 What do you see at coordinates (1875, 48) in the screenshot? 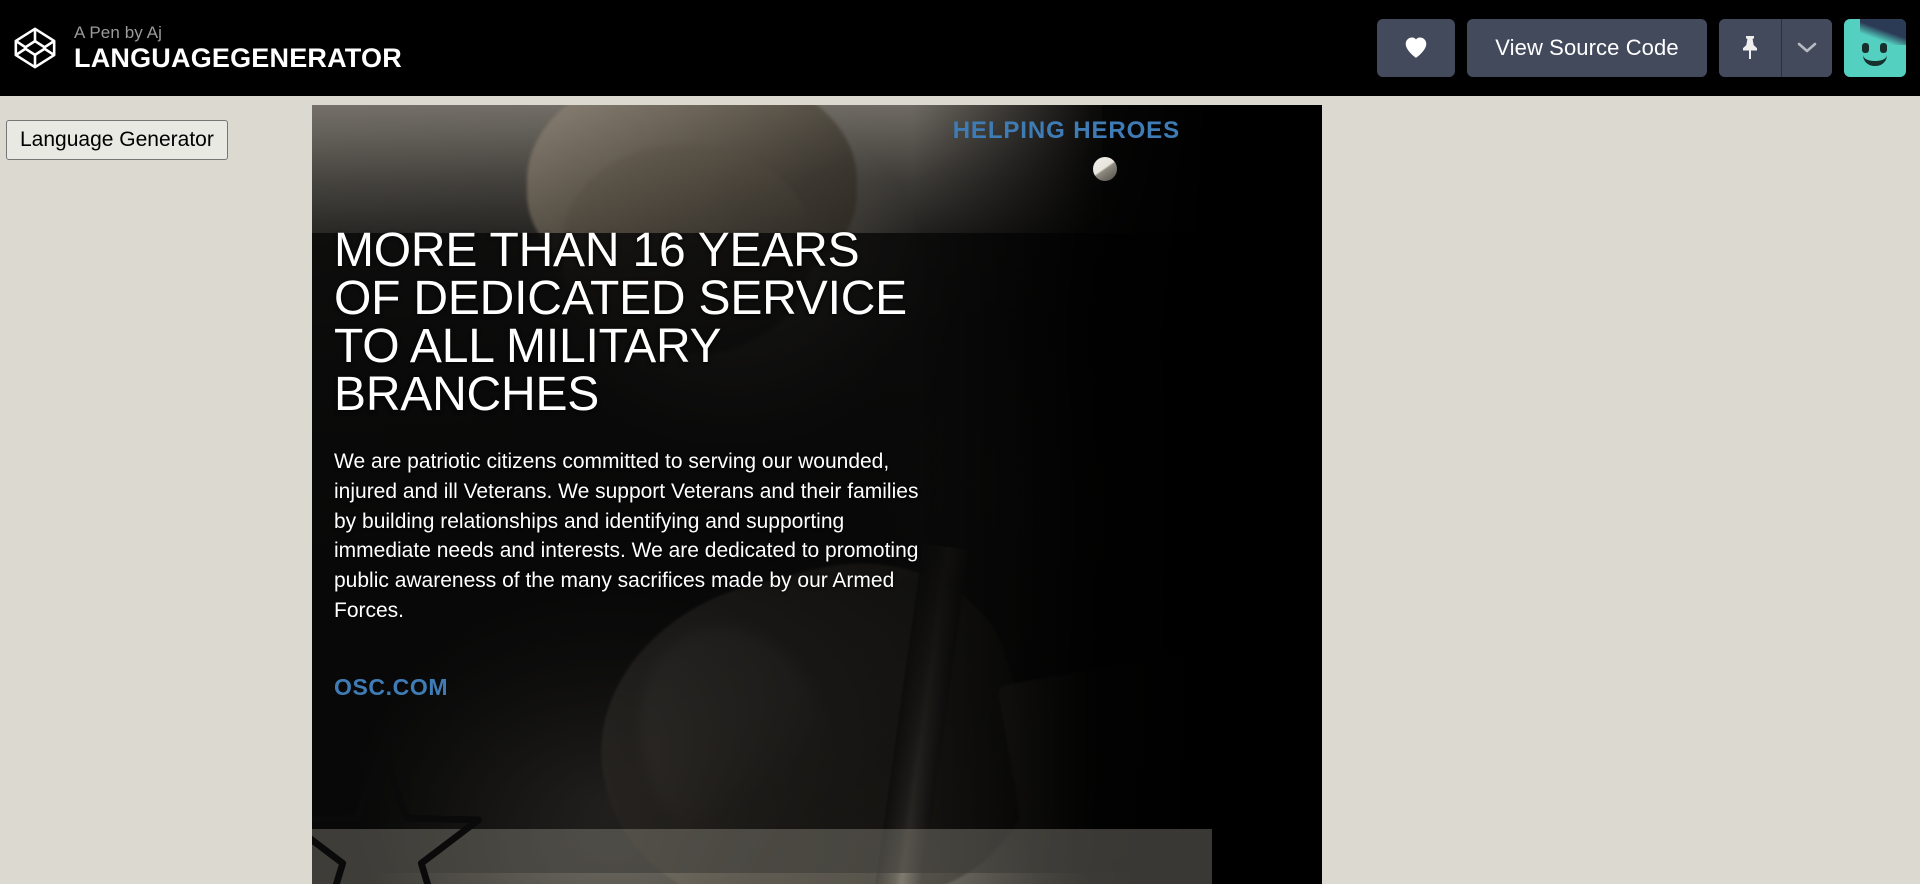
I see `user-avatar` at bounding box center [1875, 48].